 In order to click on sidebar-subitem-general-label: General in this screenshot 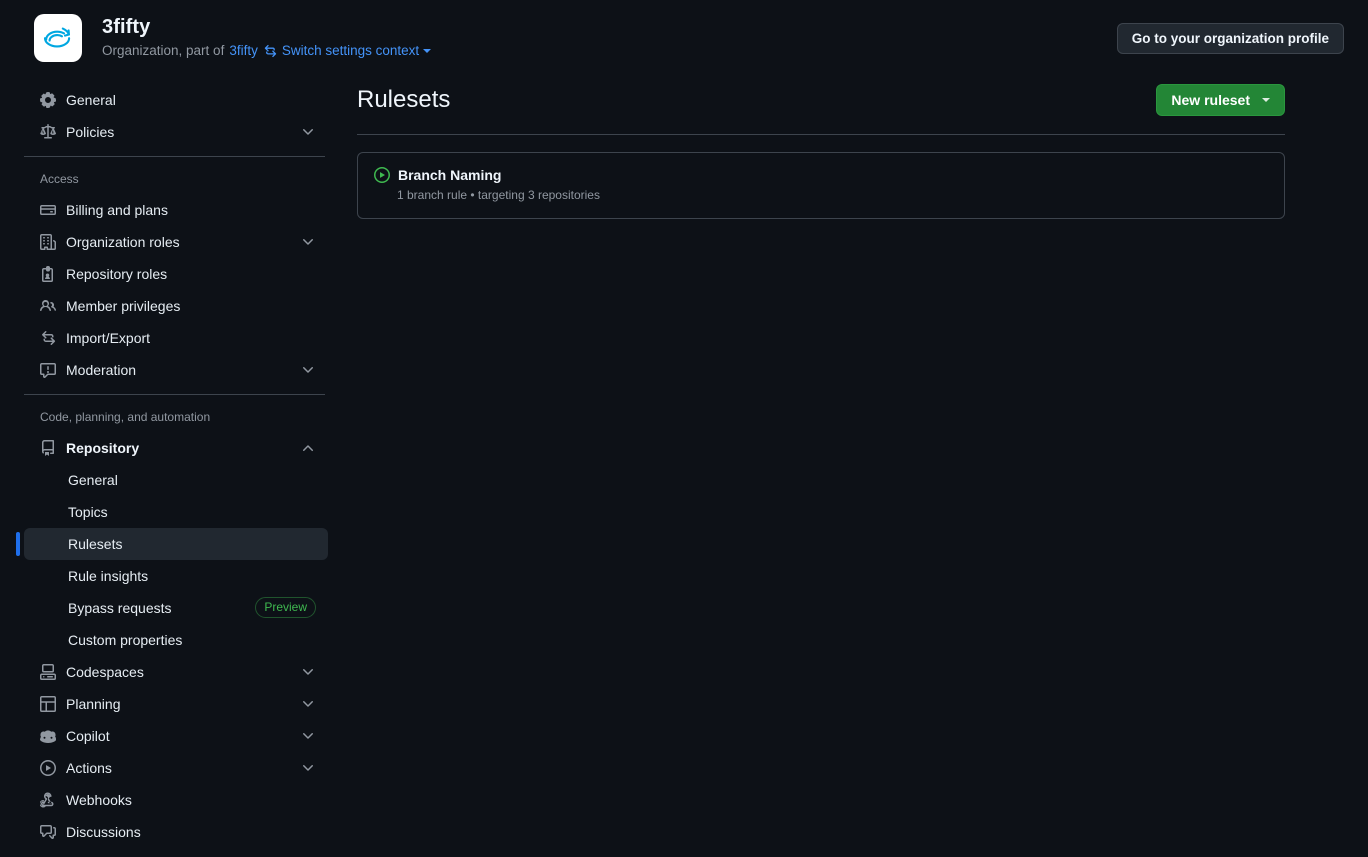, I will do `click(93, 479)`.